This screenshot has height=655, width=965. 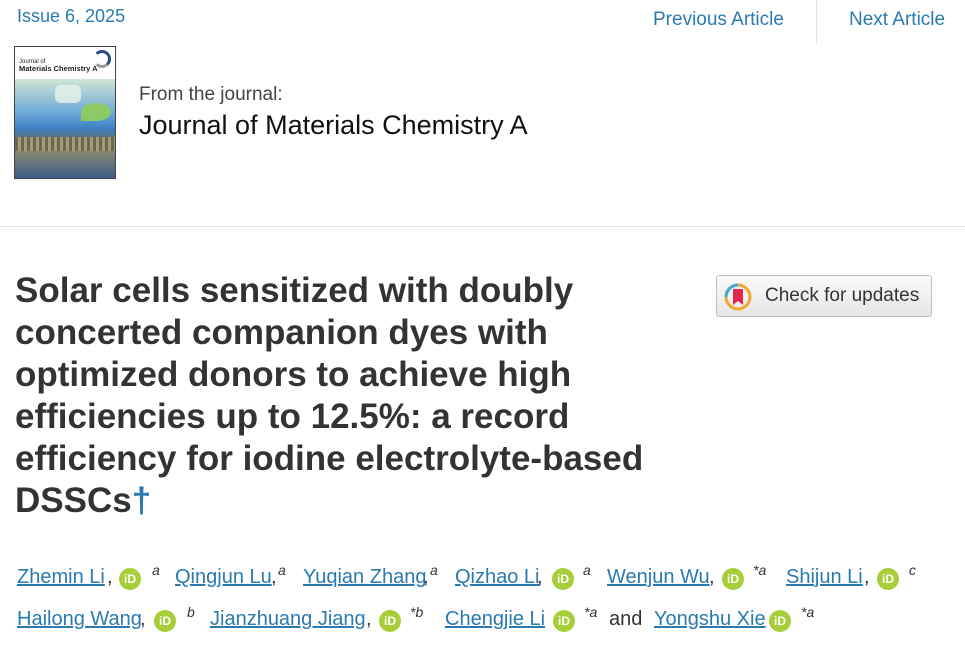 I want to click on previous-article-link: Previous Article, so click(x=718, y=20).